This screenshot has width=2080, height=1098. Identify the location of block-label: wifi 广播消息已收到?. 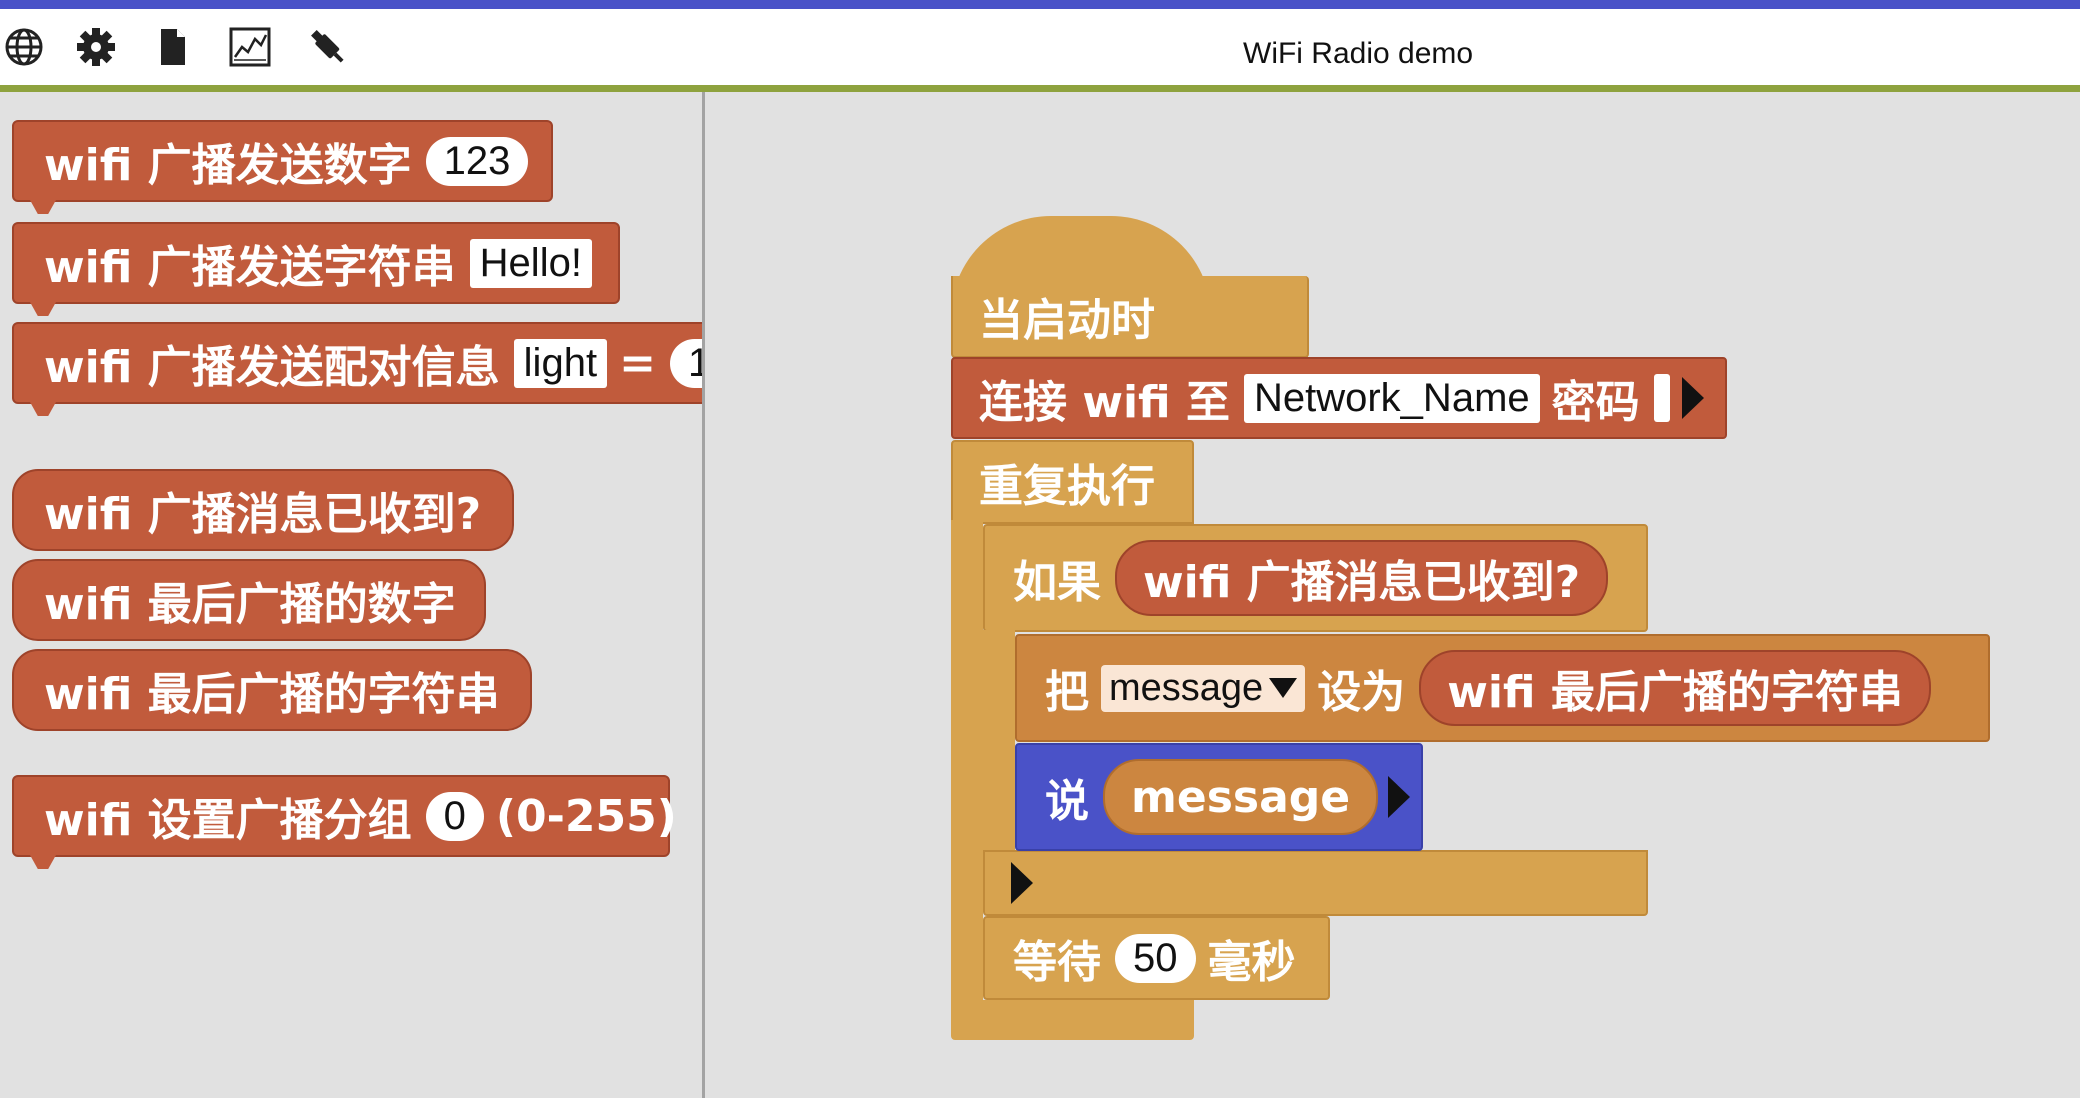
(263, 514).